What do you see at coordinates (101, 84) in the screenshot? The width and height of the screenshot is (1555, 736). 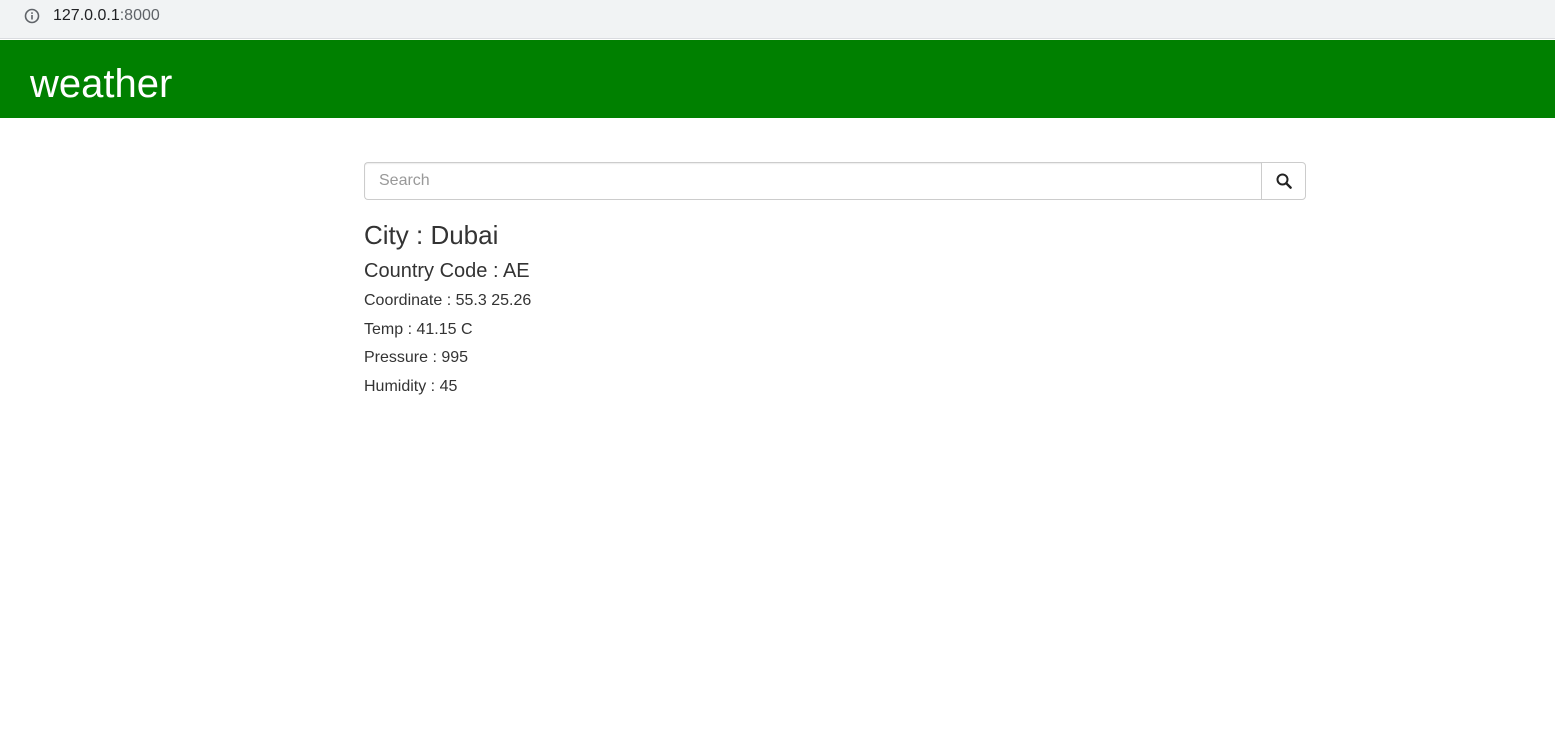 I see `navbar-brand: weather` at bounding box center [101, 84].